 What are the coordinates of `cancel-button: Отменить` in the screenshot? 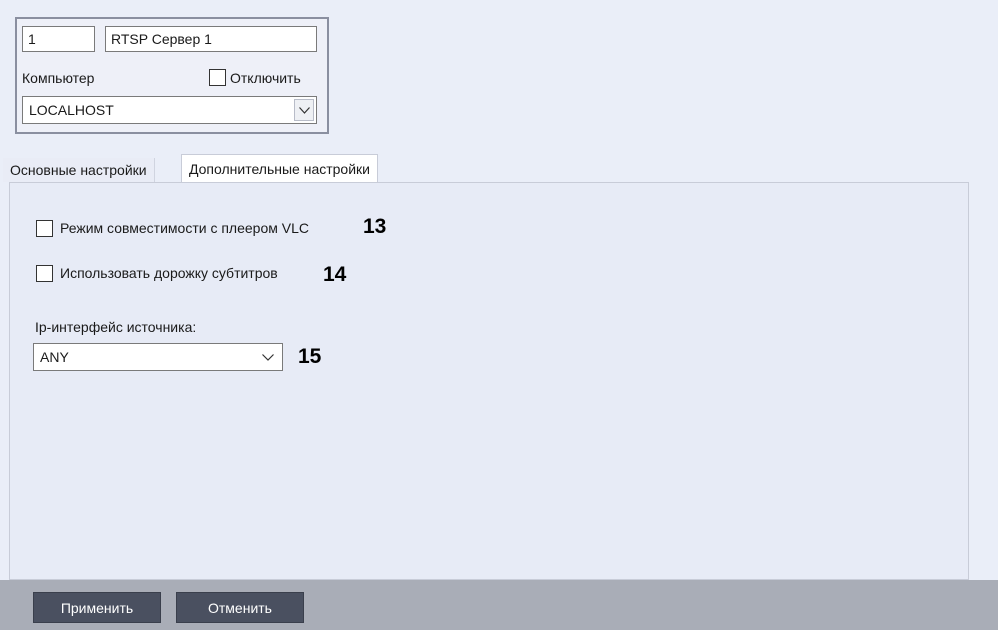 It's located at (240, 607).